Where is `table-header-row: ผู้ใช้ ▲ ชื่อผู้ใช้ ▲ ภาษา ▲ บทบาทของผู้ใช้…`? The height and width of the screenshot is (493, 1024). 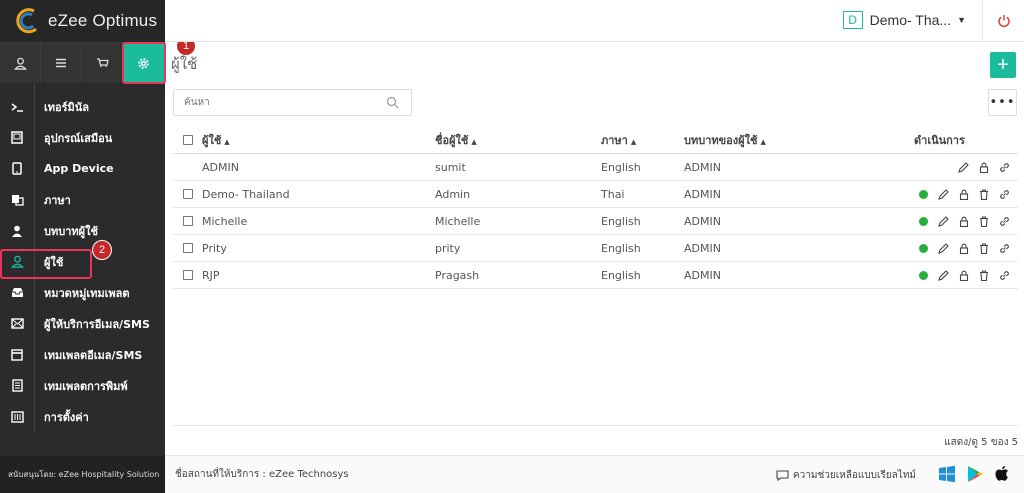 table-header-row: ผู้ใช้ ▲ ชื่อผู้ใช้ ▲ ภาษา ▲ บทบาทของผู้ใช้… is located at coordinates (595, 140).